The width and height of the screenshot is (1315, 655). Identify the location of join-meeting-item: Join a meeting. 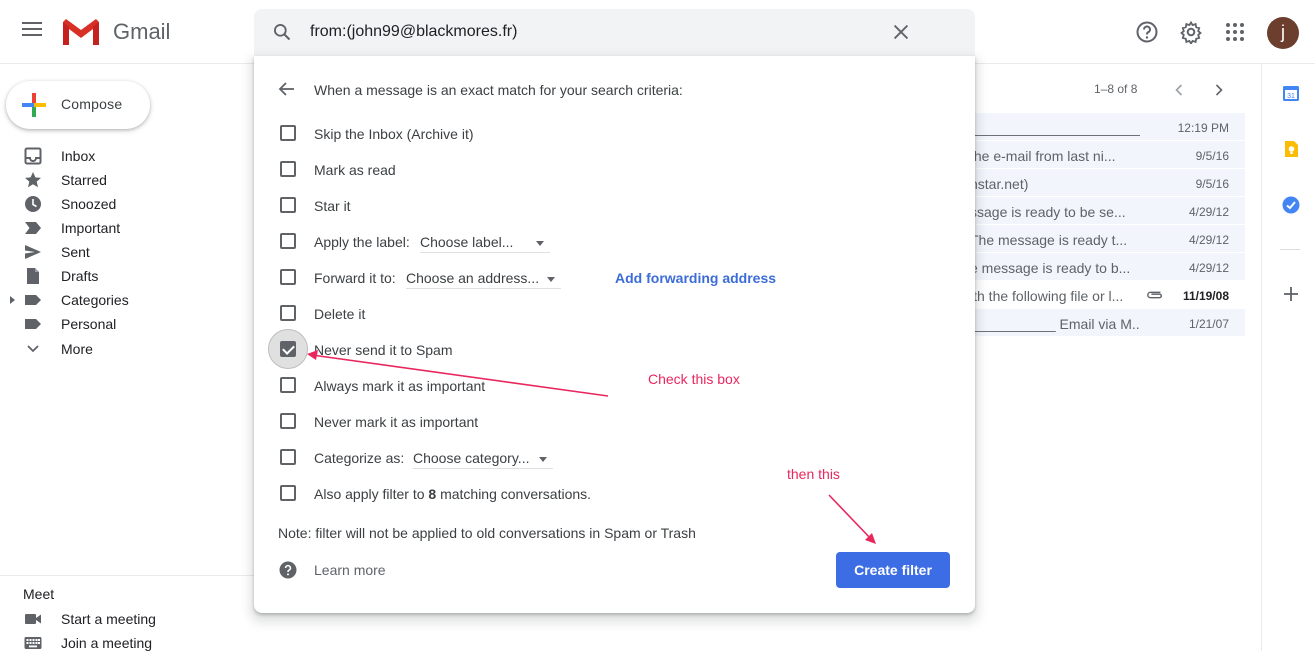
(120, 643).